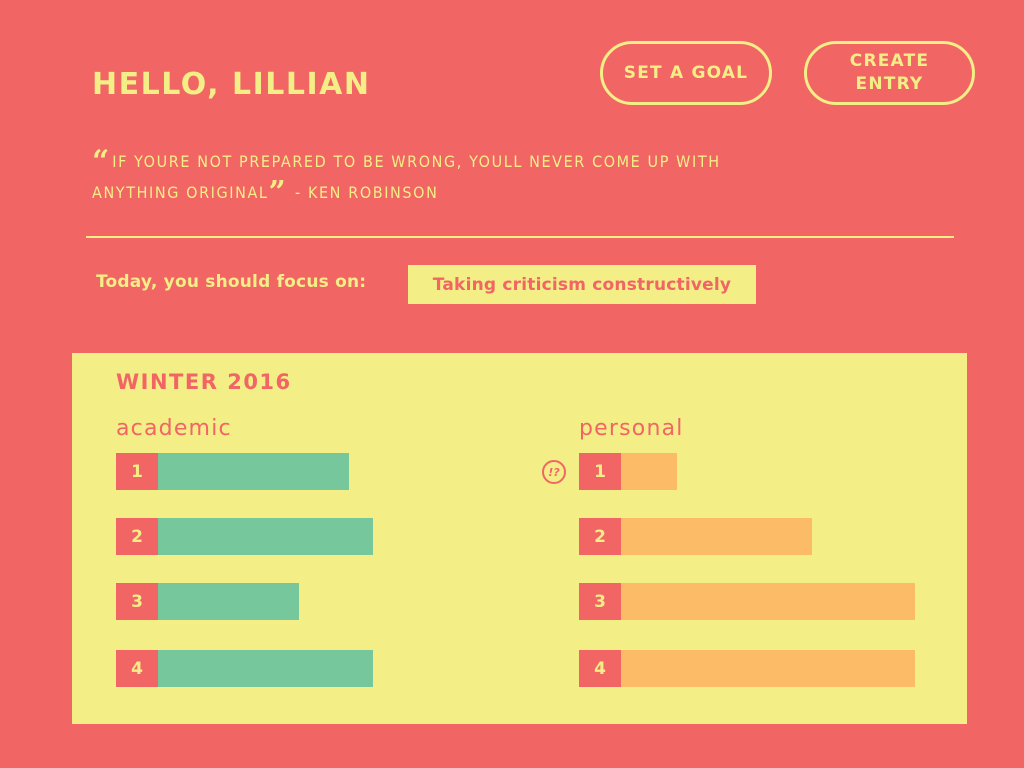 The image size is (1024, 768). I want to click on personal-title: personal, so click(631, 428).